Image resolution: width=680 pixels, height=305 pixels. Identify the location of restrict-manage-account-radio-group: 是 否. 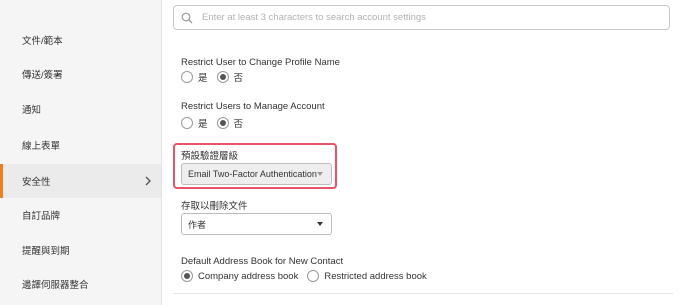
(216, 123).